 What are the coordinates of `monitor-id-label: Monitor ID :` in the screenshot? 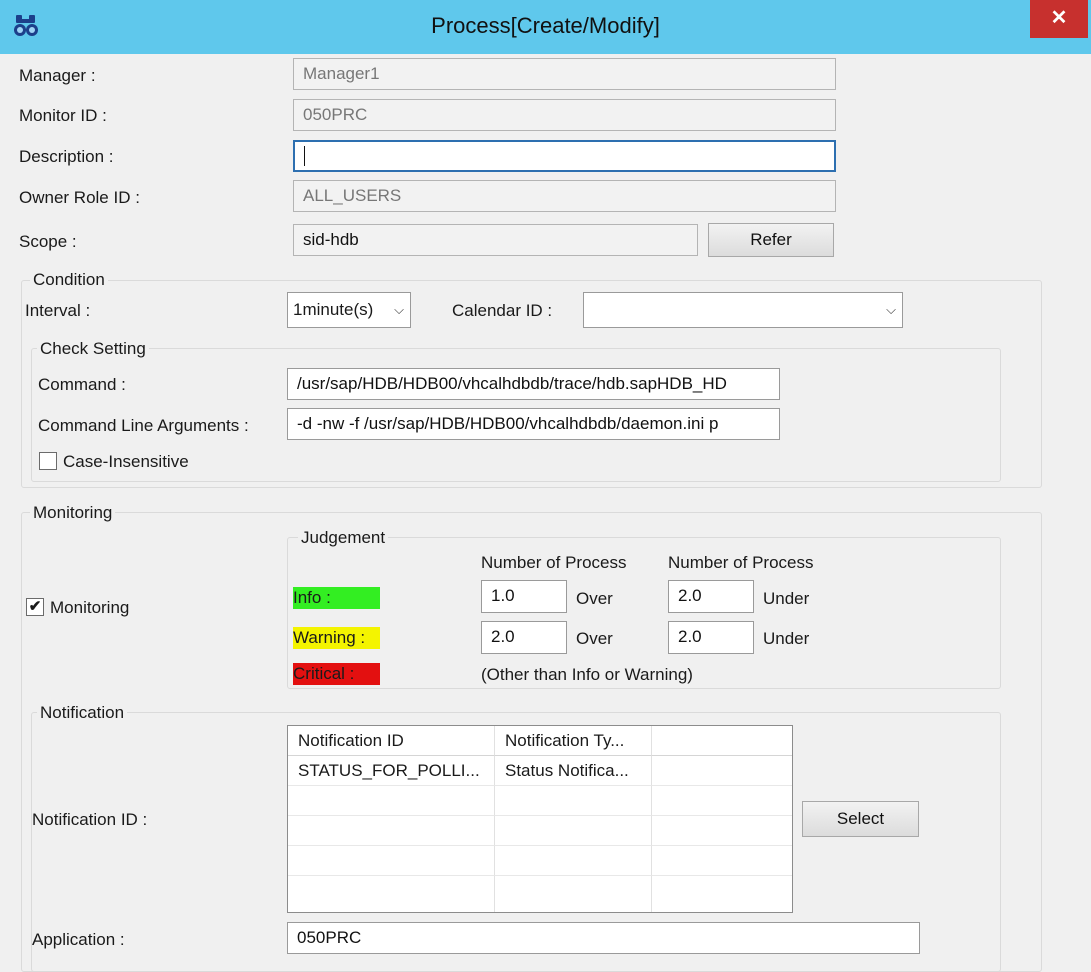 It's located at (63, 115).